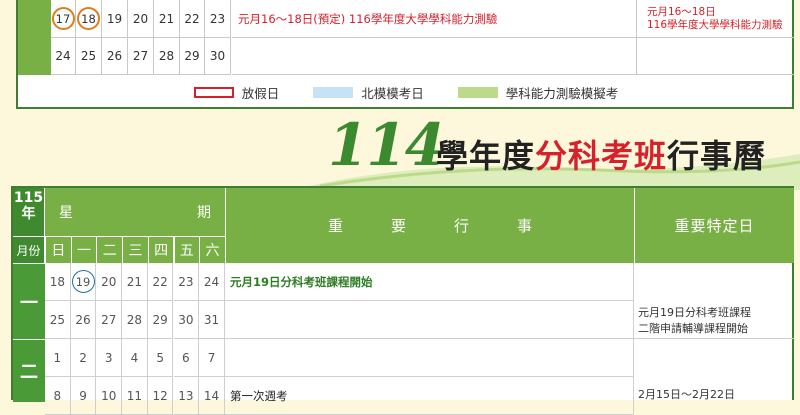  Describe the element at coordinates (429, 225) in the screenshot. I see `header-important-events: 重 要 行 事` at that location.